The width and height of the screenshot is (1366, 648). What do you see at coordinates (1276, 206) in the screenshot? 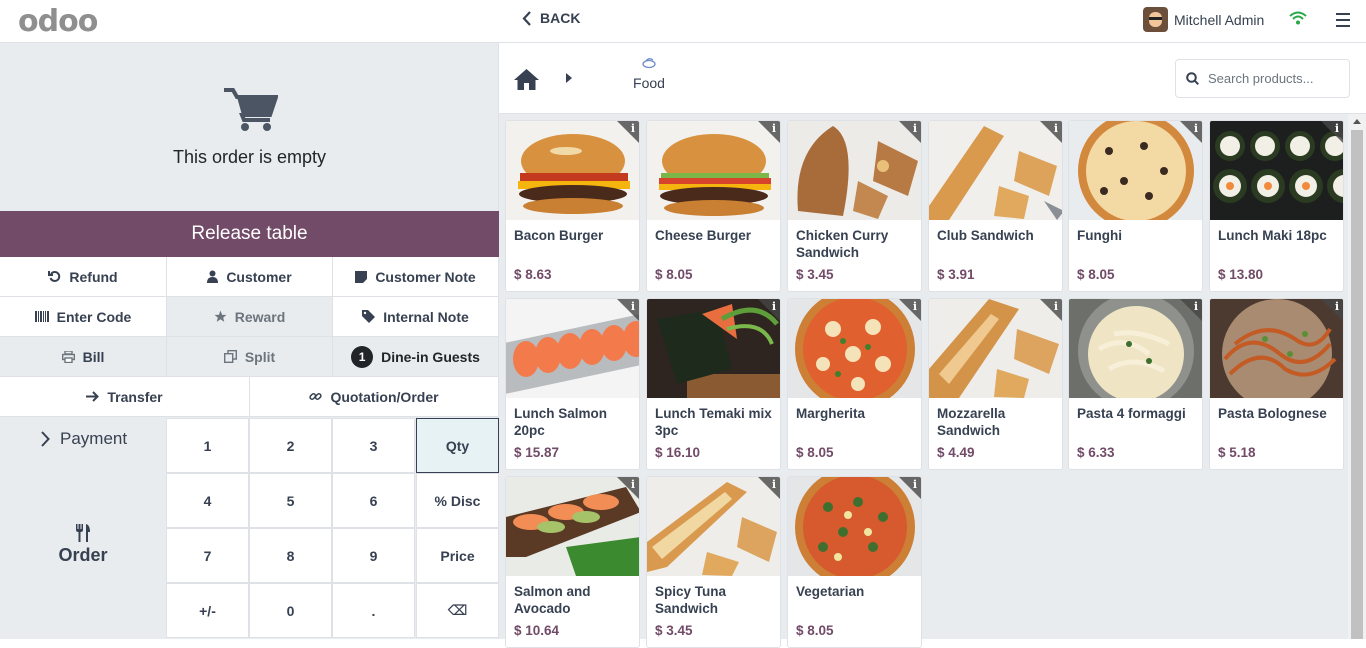
I see `product-card: i Lunch Maki 18pc $ 13.80` at bounding box center [1276, 206].